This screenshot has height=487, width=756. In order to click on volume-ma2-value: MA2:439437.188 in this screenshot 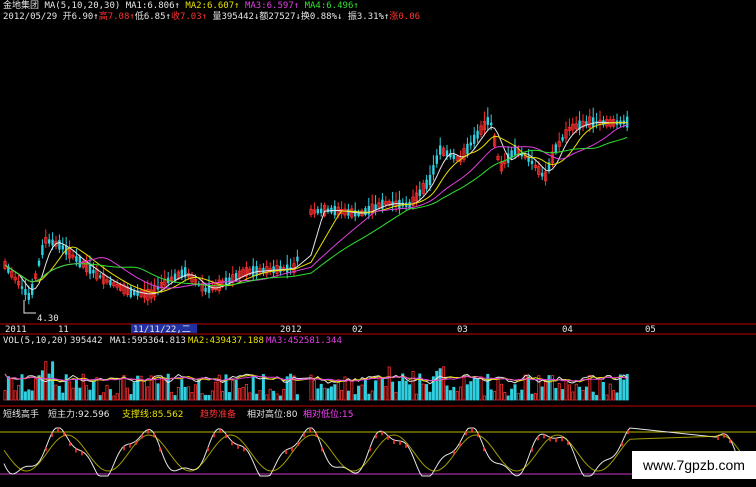, I will do `click(226, 341)`.